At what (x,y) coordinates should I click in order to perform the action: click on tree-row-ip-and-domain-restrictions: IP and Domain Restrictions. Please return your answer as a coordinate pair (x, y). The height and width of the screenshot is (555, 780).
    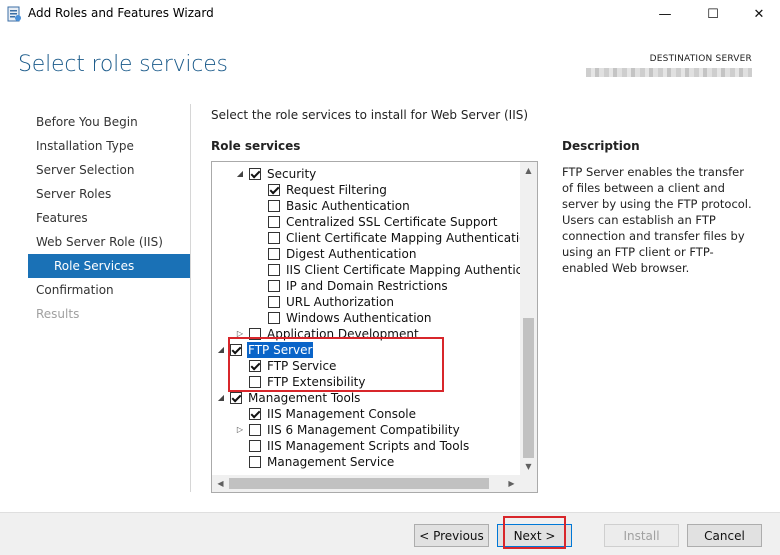
    Looking at the image, I should click on (366, 286).